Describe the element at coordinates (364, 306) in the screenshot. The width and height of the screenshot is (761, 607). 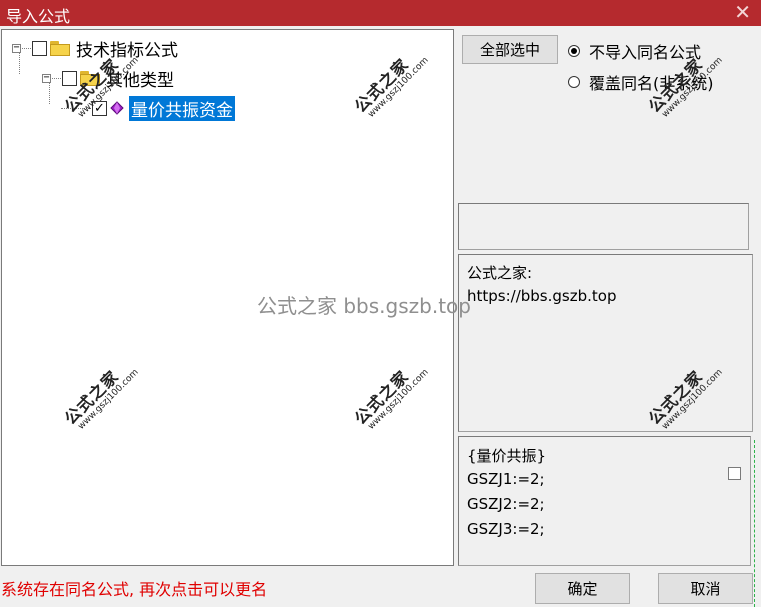
I see `watermark-text: 公式之家 bbs.gszb.top` at that location.